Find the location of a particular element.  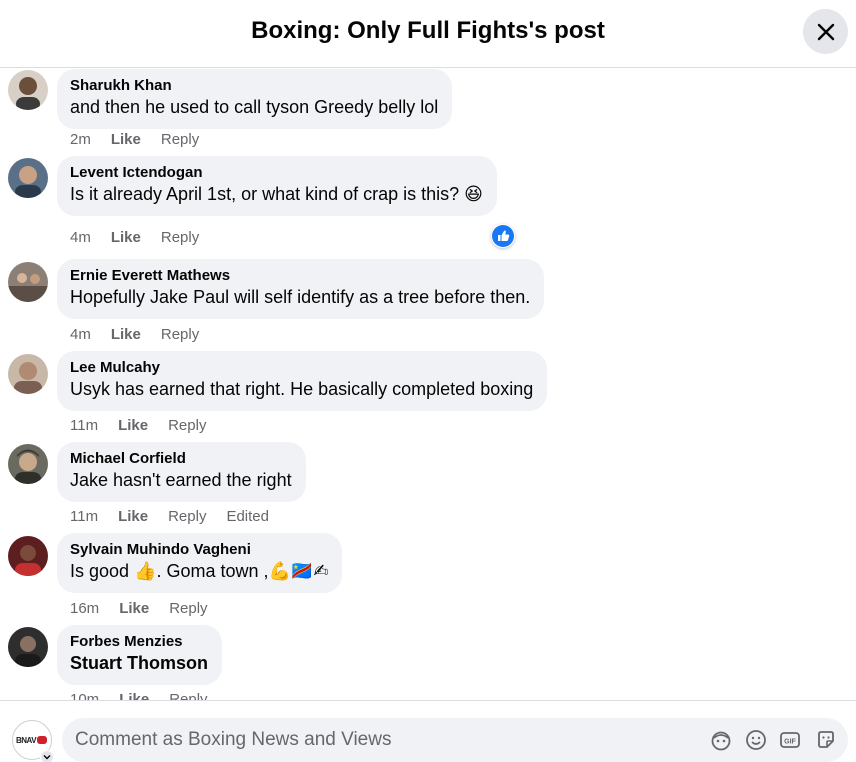

emoji-icon is located at coordinates (756, 740).